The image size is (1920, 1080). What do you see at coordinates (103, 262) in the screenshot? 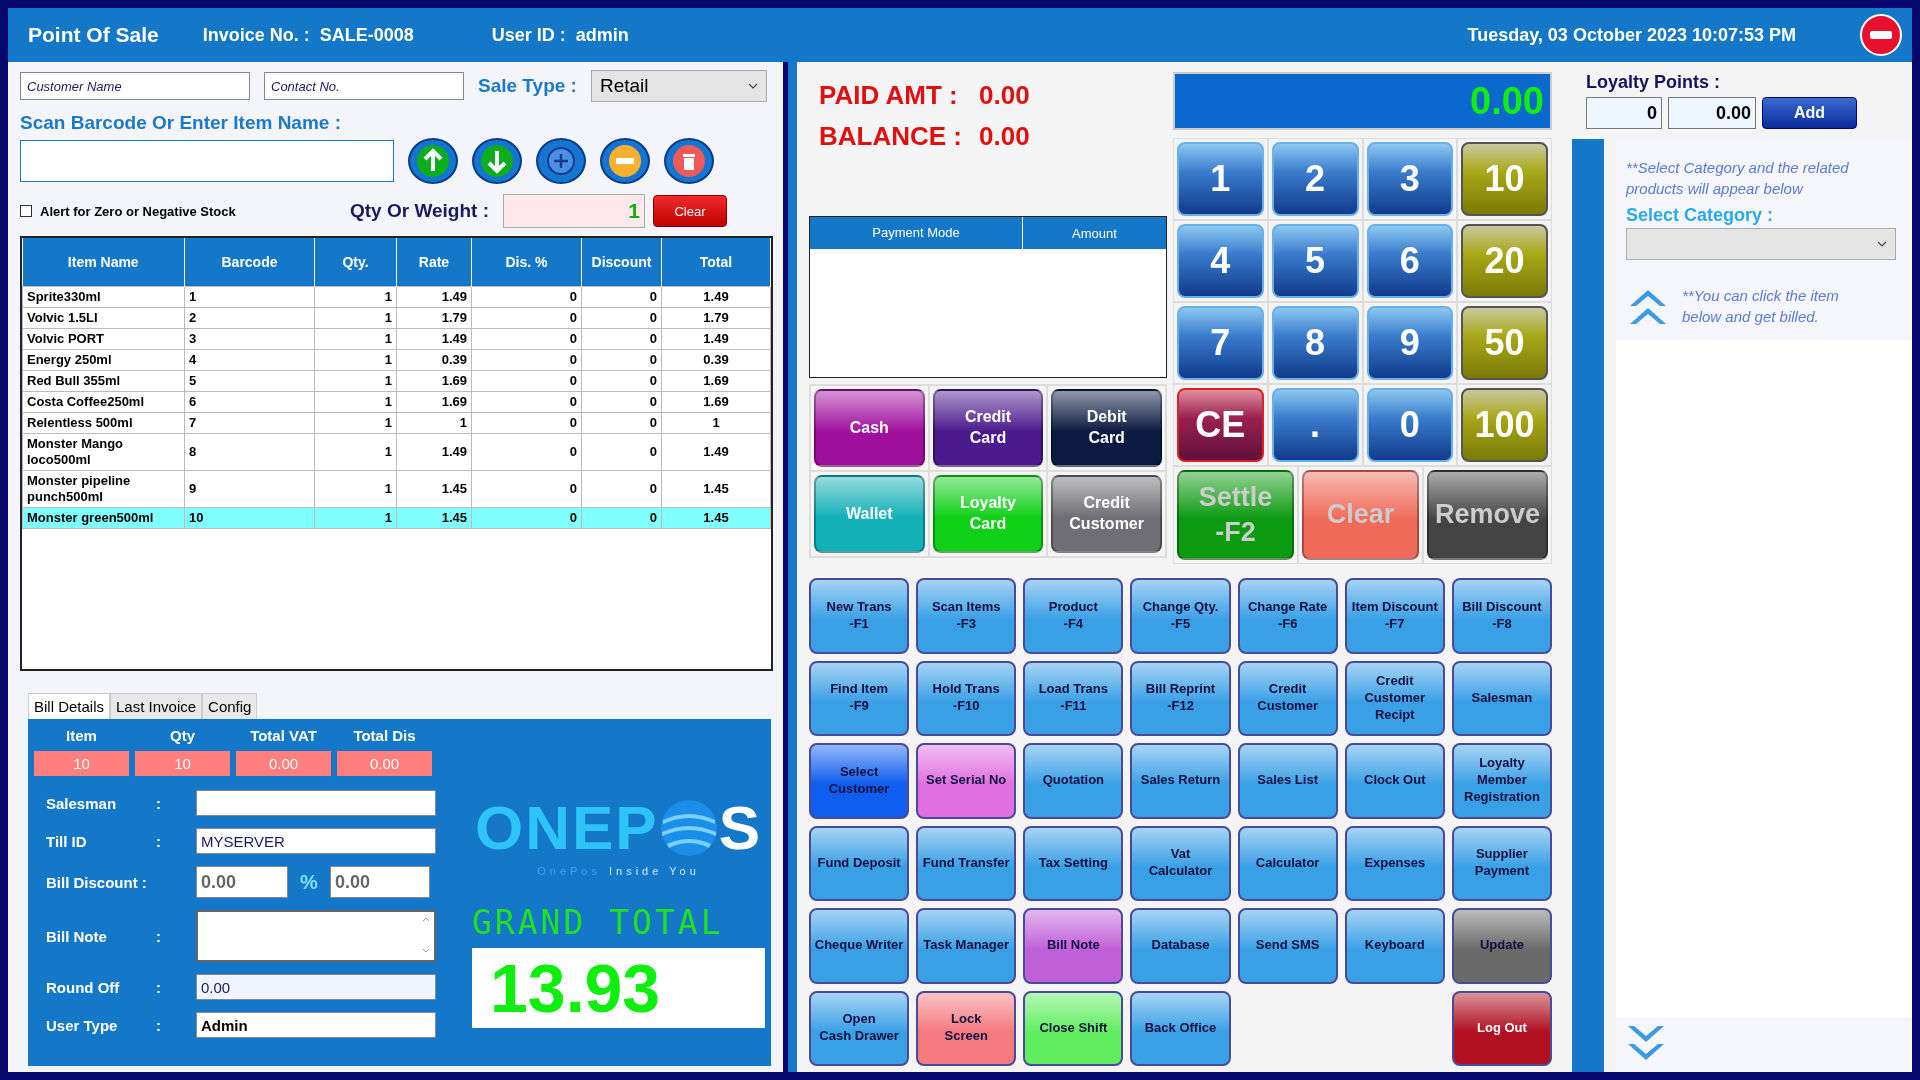
I see `column-header: Item Name` at bounding box center [103, 262].